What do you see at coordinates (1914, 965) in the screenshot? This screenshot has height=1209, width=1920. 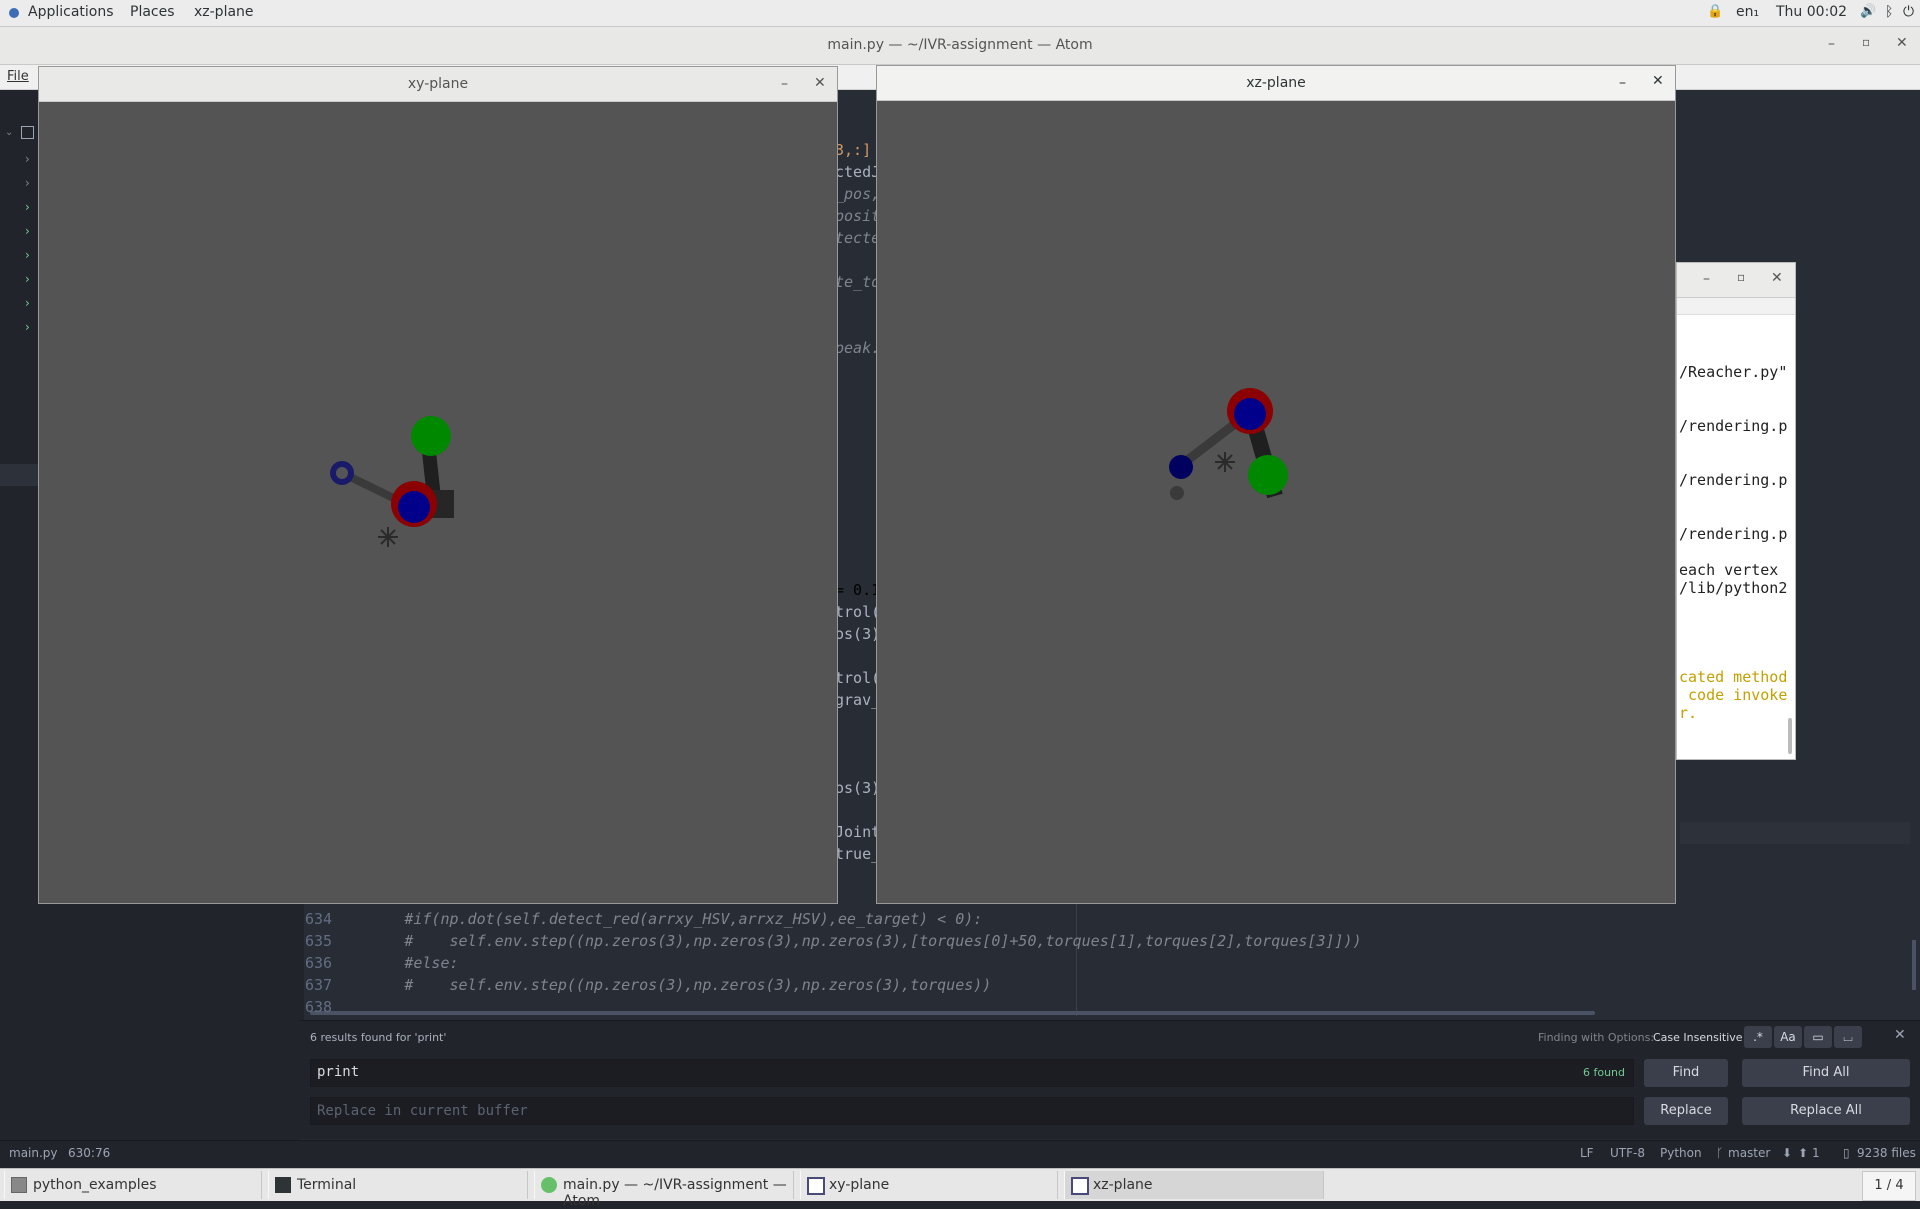 I see `editor-scrollbar` at bounding box center [1914, 965].